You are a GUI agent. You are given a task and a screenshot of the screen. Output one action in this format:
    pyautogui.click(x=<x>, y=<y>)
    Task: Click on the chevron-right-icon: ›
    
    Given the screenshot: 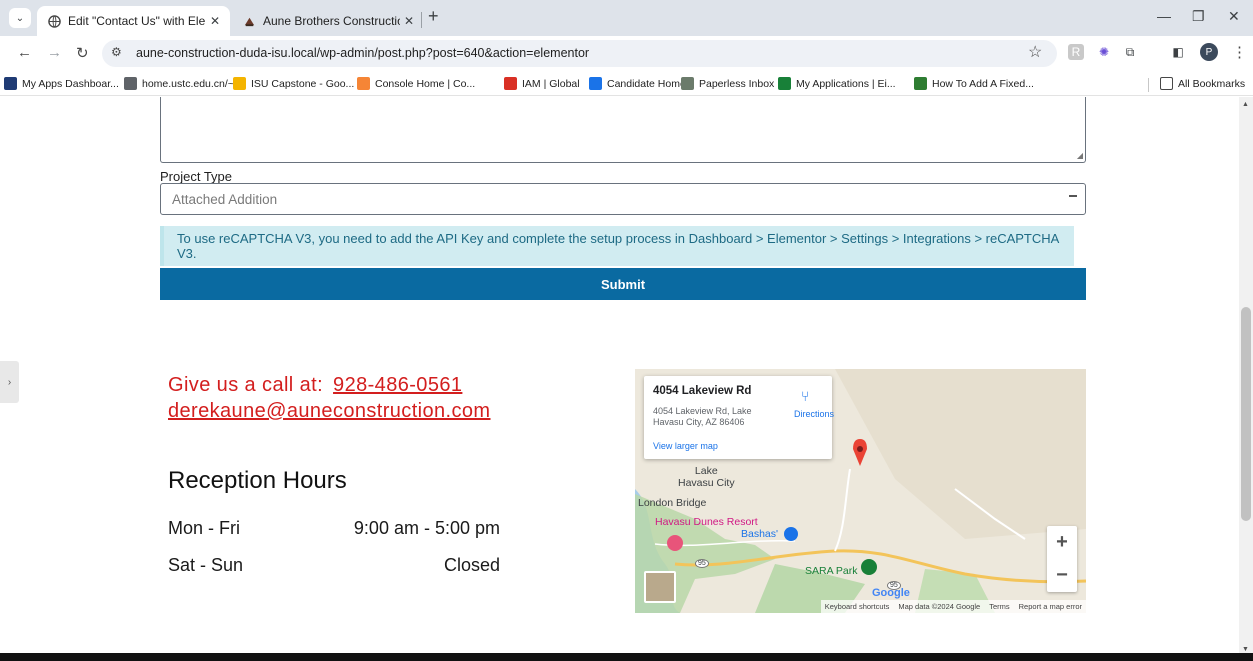 What is the action you would take?
    pyautogui.click(x=9, y=382)
    